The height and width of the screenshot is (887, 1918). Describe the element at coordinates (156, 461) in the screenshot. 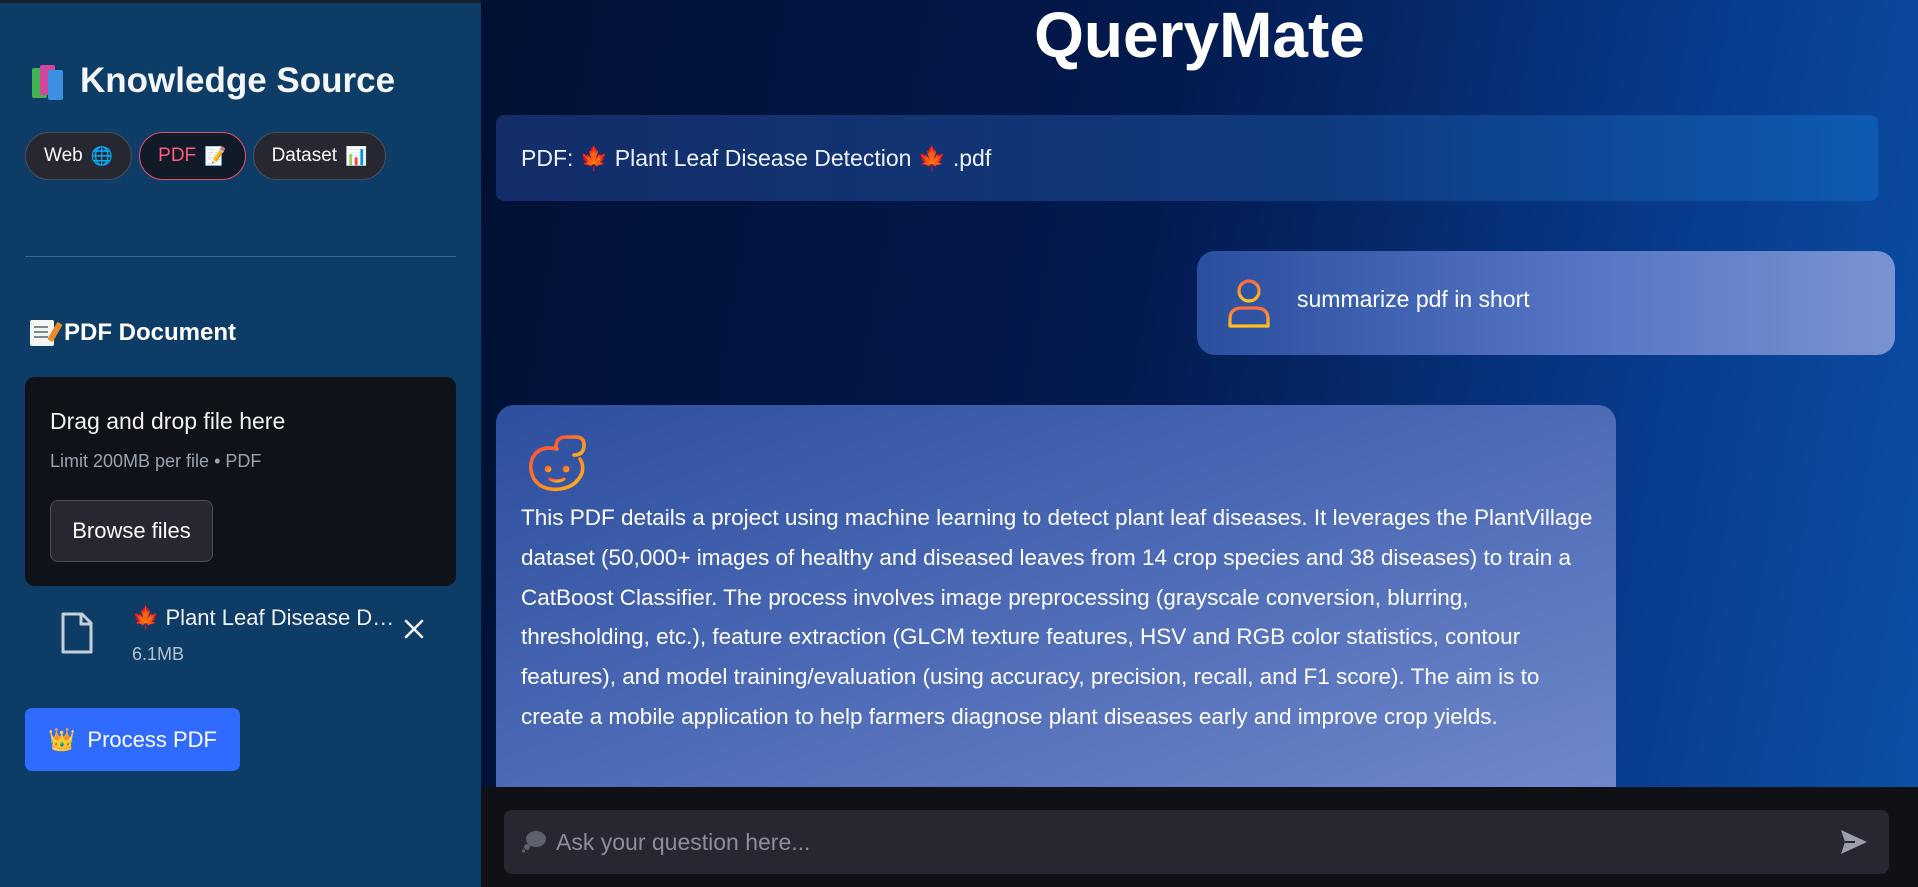

I see `dropzone-limit: Limit 200MB per file • PDF` at that location.